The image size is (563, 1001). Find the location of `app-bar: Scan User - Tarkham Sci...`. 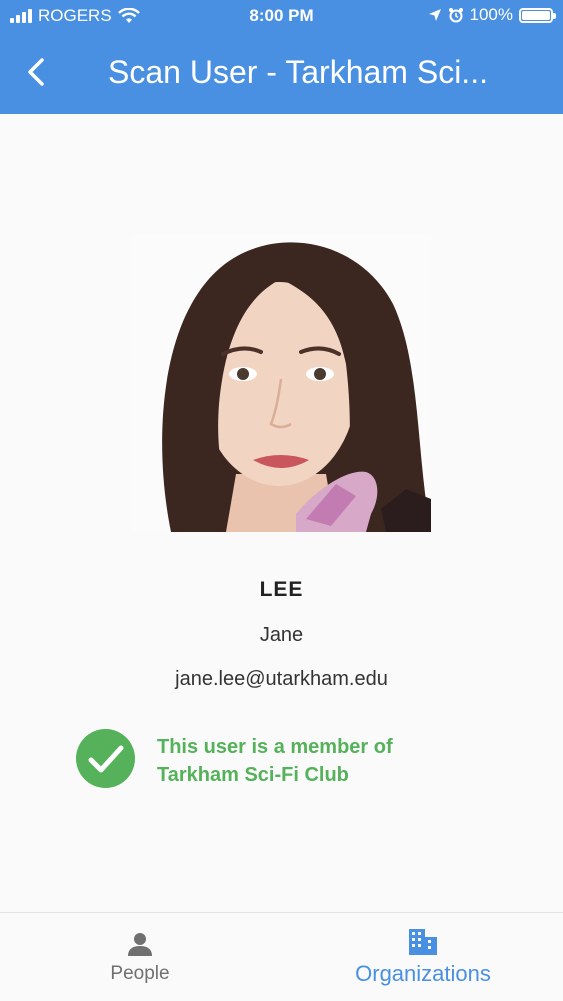

app-bar: Scan User - Tarkham Sci... is located at coordinates (281, 73).